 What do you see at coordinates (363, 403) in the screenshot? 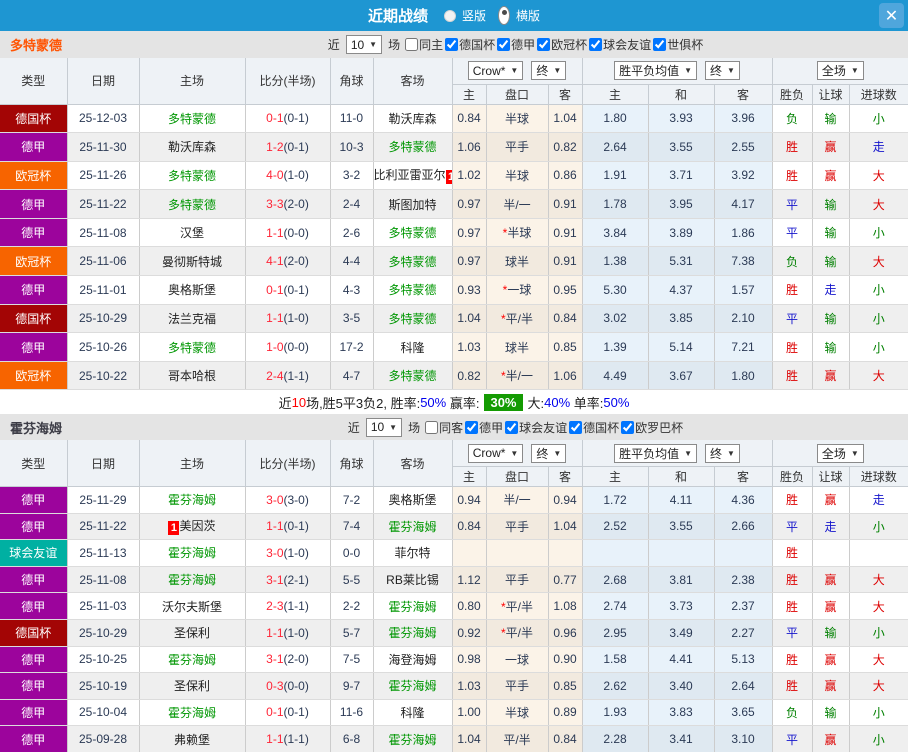
I see `summary-record: 场,胜5平3负2, 胜率:` at bounding box center [363, 403].